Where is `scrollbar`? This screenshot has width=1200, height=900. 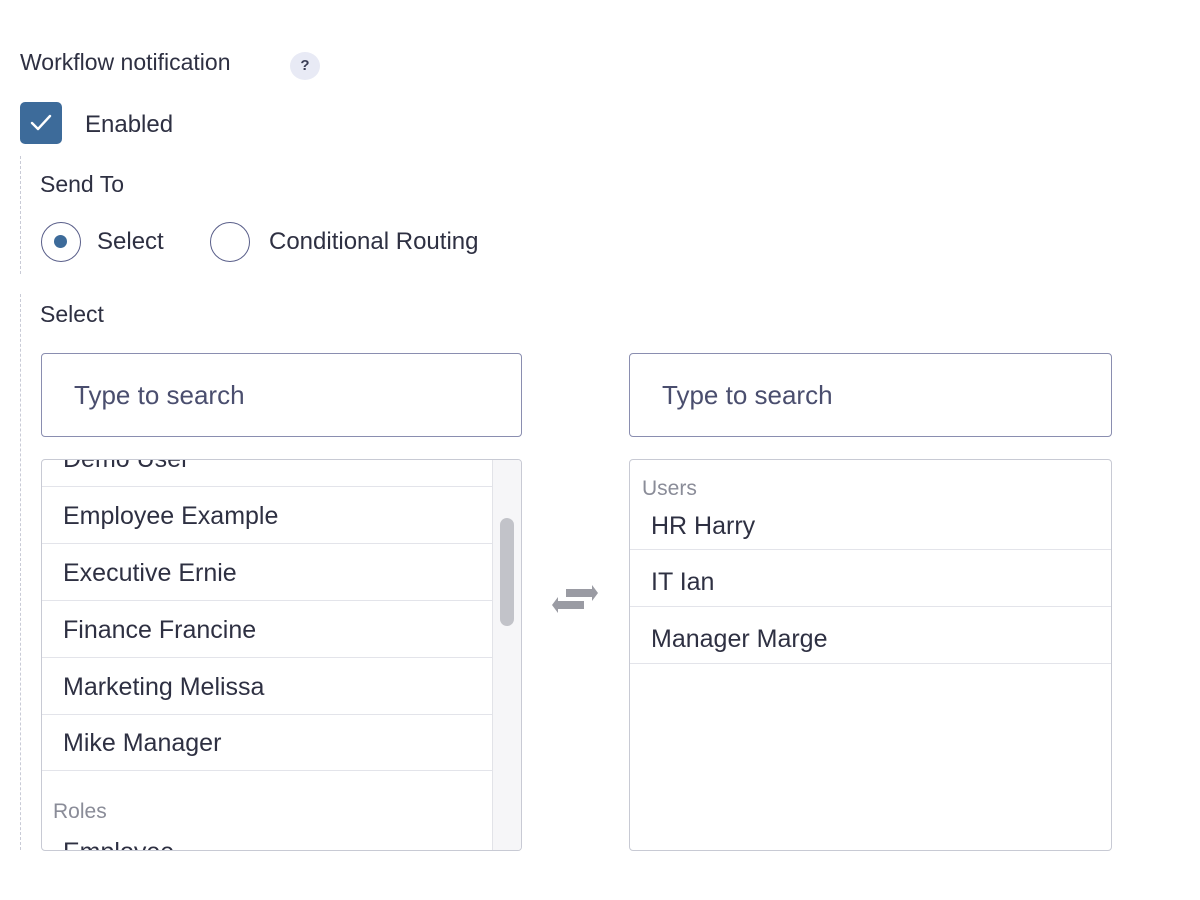
scrollbar is located at coordinates (506, 655).